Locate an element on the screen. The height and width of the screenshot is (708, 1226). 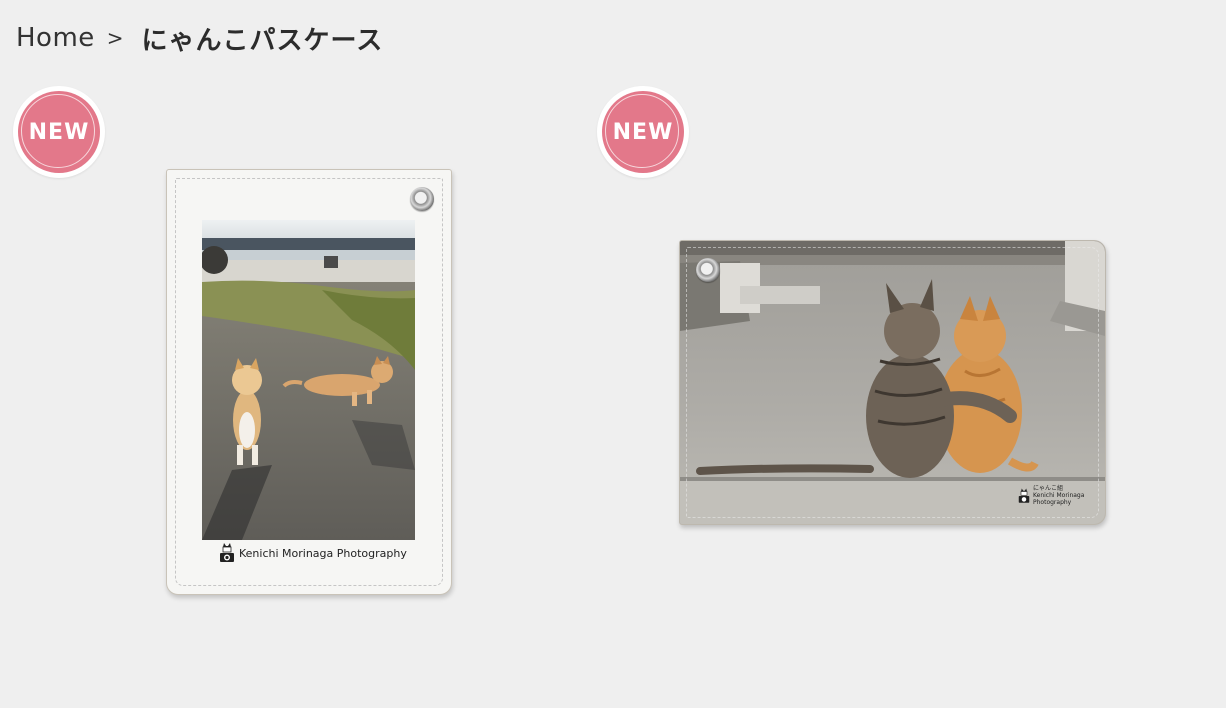
credit-line: Photography is located at coordinates (1052, 502).